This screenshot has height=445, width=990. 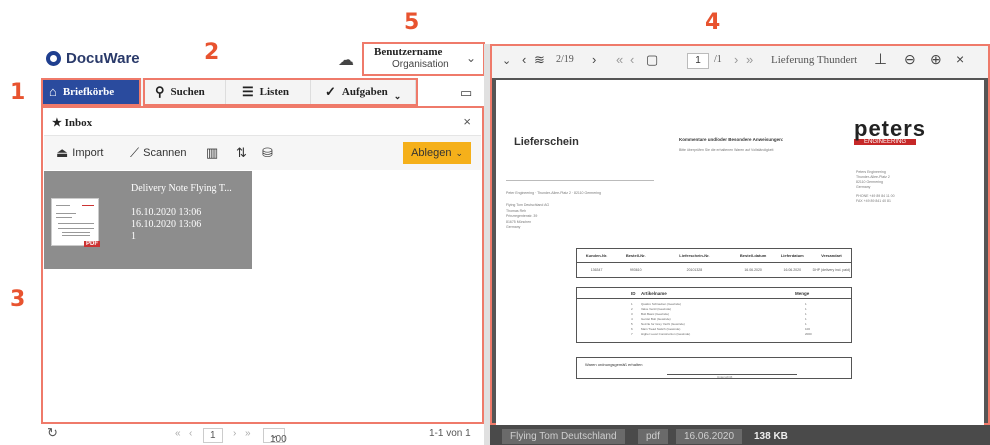 I want to click on table-cell: 136347, so click(x=596, y=270).